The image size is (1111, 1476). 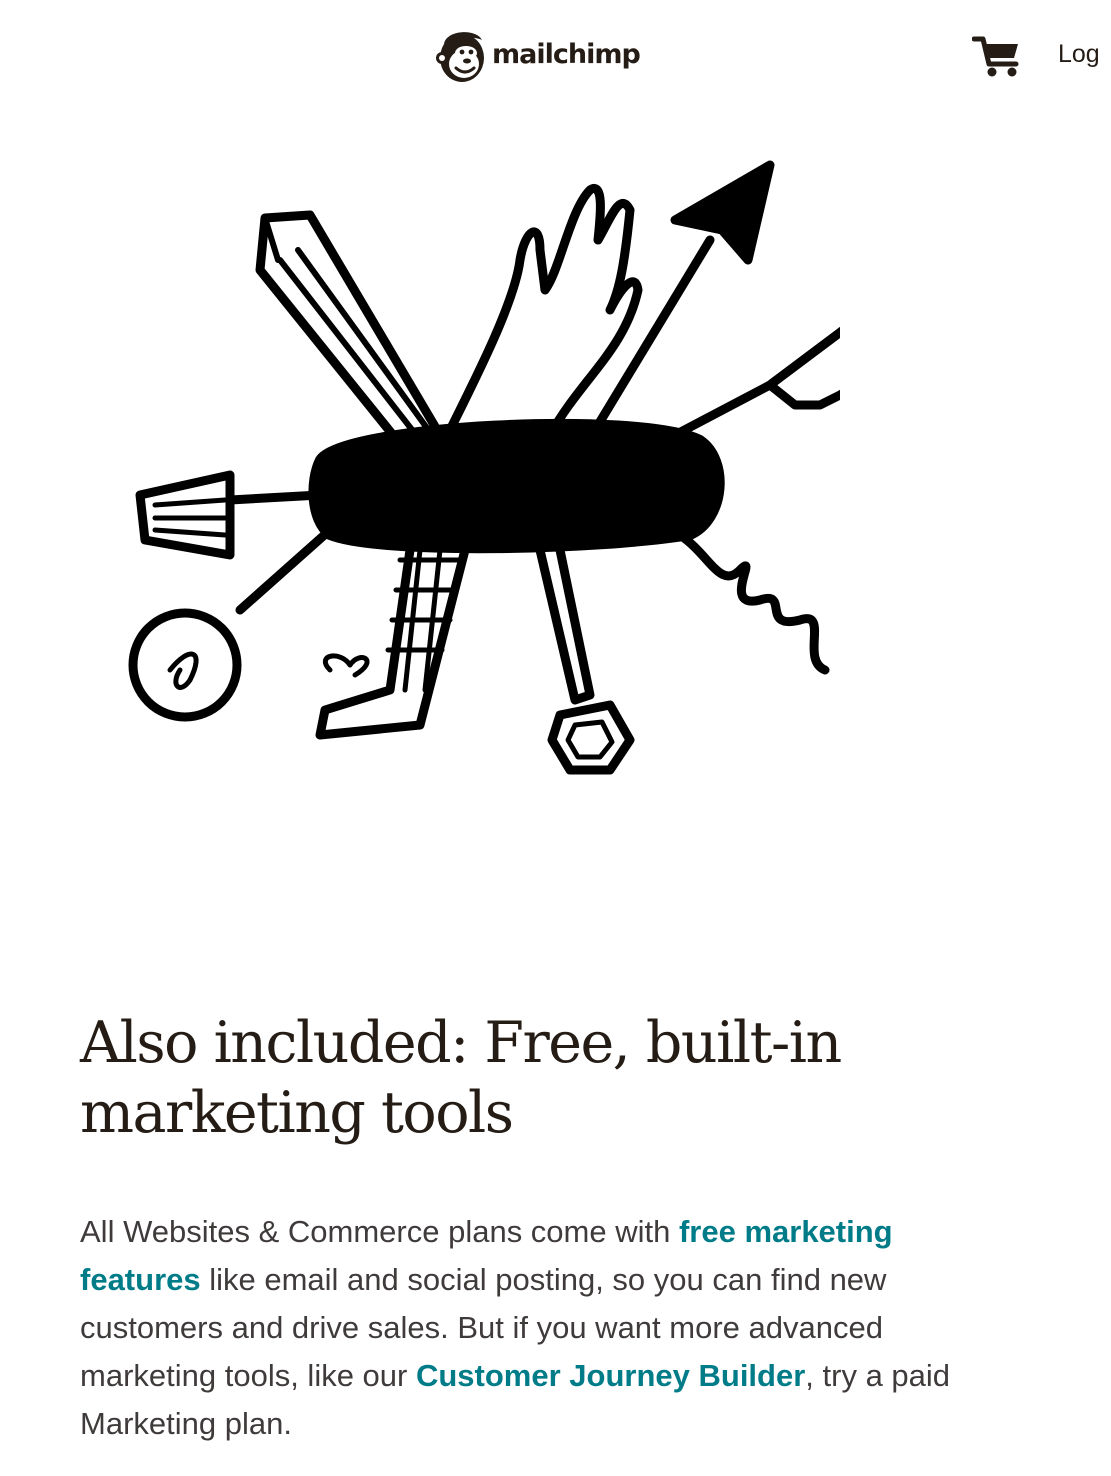 What do you see at coordinates (297, 1113) in the screenshot?
I see `headline-line-2: marketing tools` at bounding box center [297, 1113].